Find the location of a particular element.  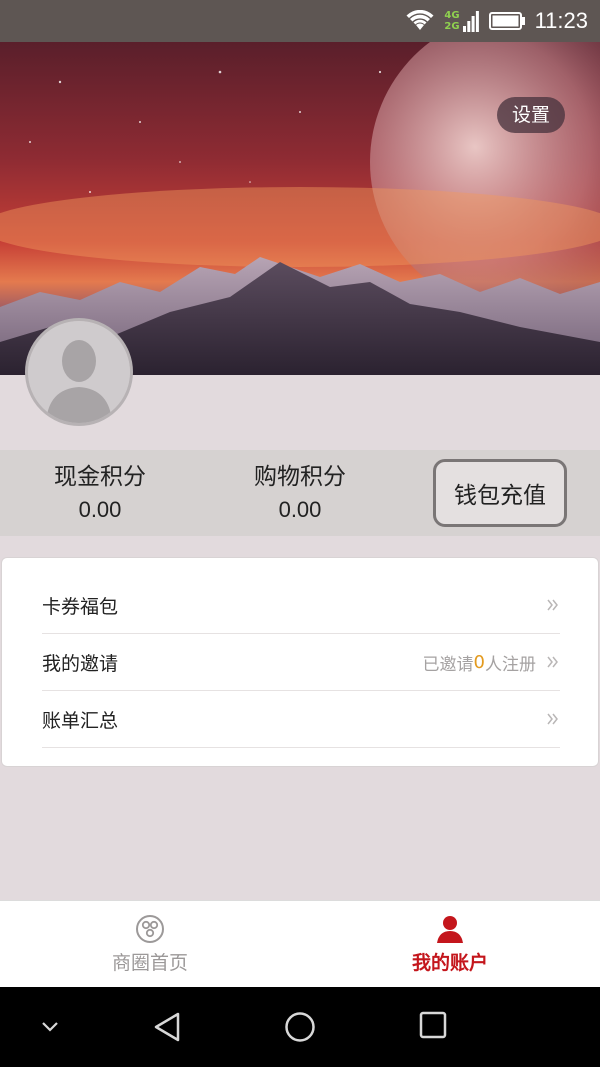

back-icon is located at coordinates (167, 1027).